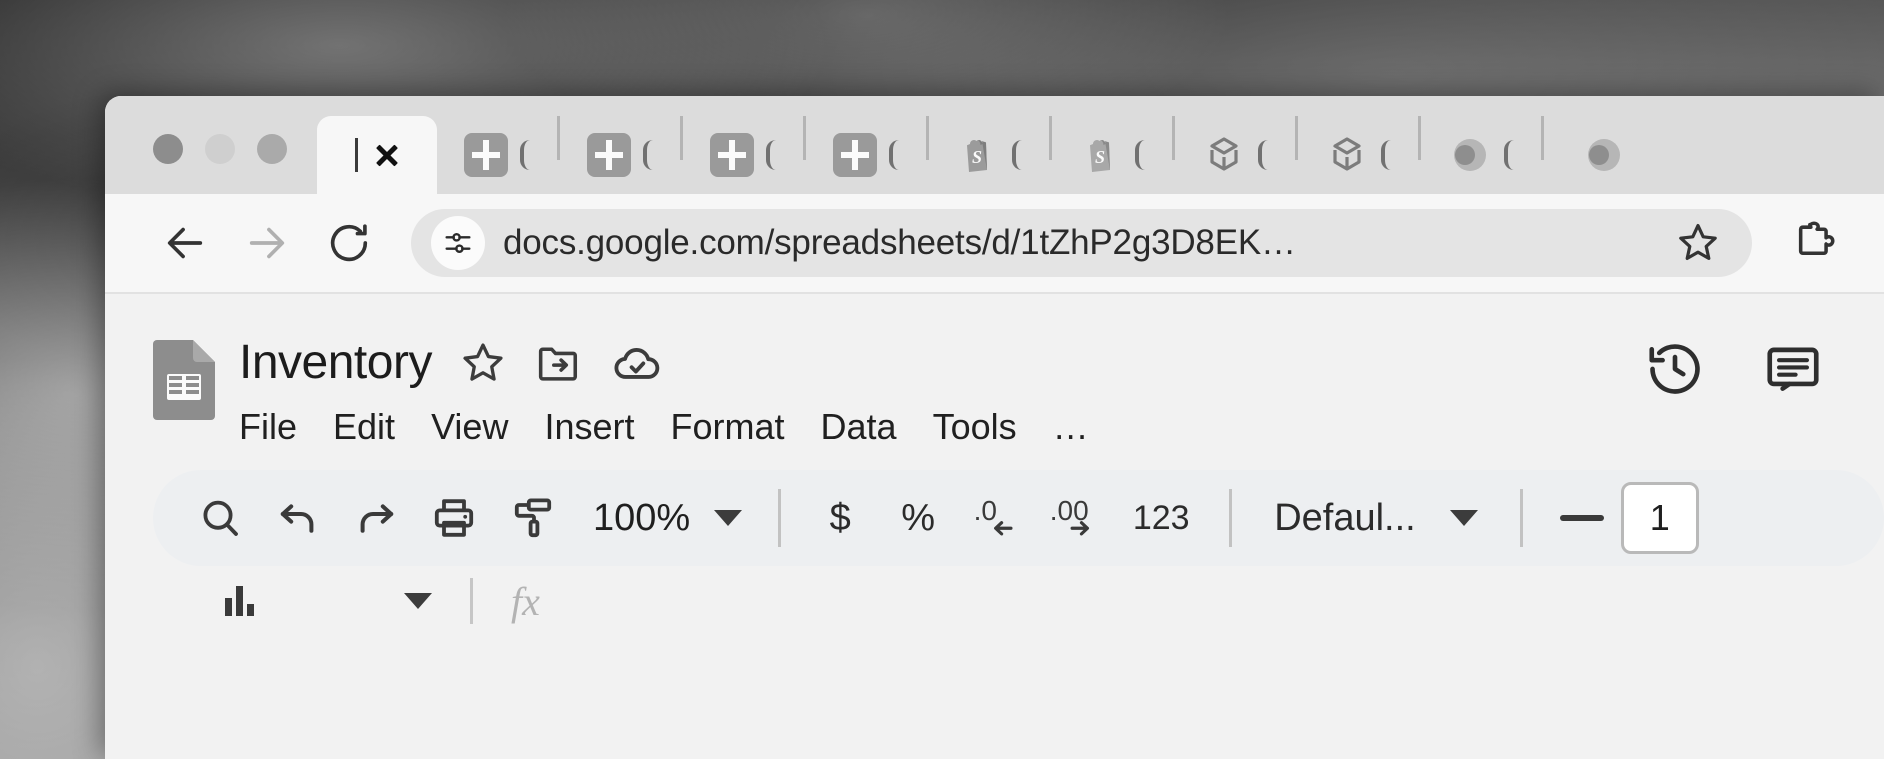 This screenshot has height=759, width=1884. I want to click on percent-format-button: %, so click(918, 518).